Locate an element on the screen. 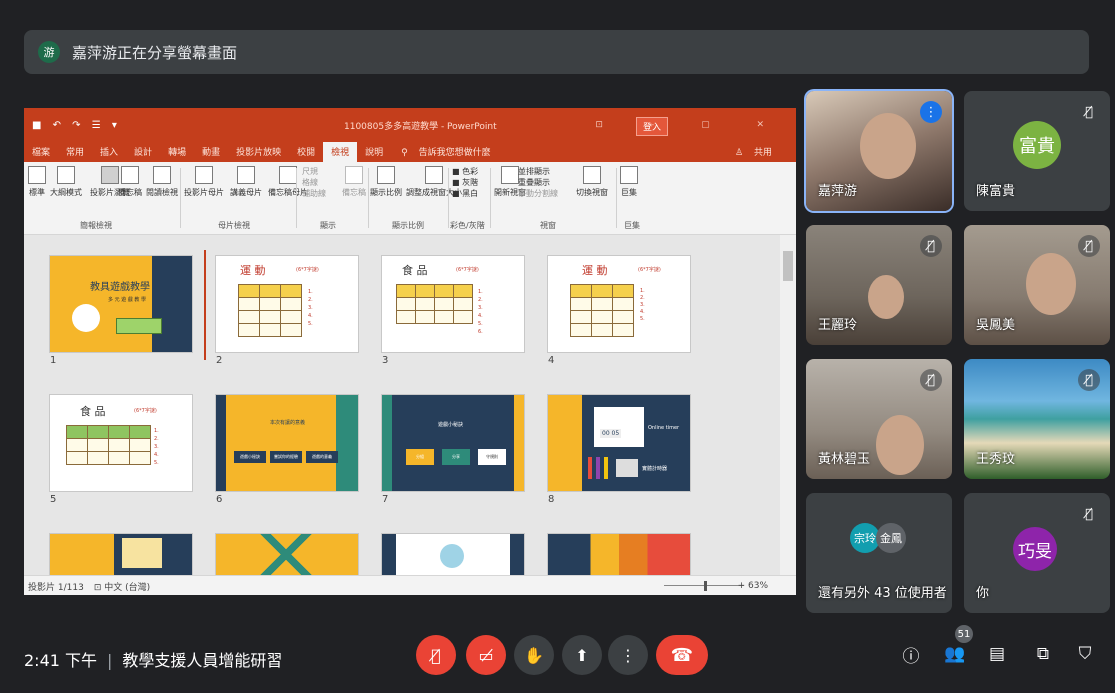 This screenshot has width=1115, height=693. slide-box: 分組 is located at coordinates (420, 457).